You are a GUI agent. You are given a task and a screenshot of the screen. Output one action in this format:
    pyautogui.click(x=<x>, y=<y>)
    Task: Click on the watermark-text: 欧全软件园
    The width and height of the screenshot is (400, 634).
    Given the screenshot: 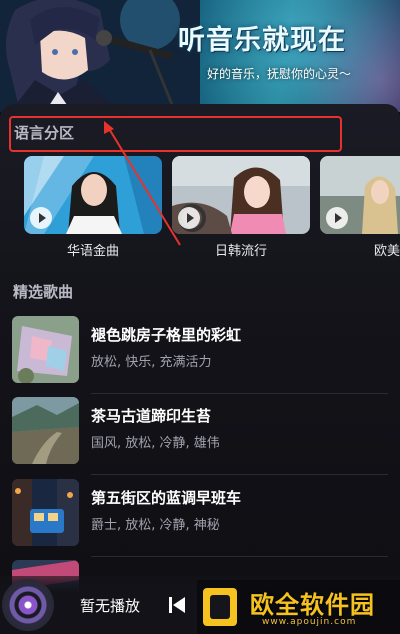 What is the action you would take?
    pyautogui.click(x=312, y=605)
    